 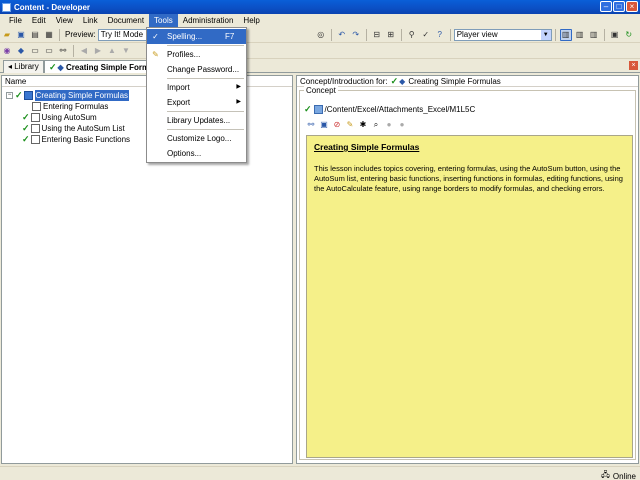 I want to click on status-bar: 🖧 Online, so click(x=320, y=473).